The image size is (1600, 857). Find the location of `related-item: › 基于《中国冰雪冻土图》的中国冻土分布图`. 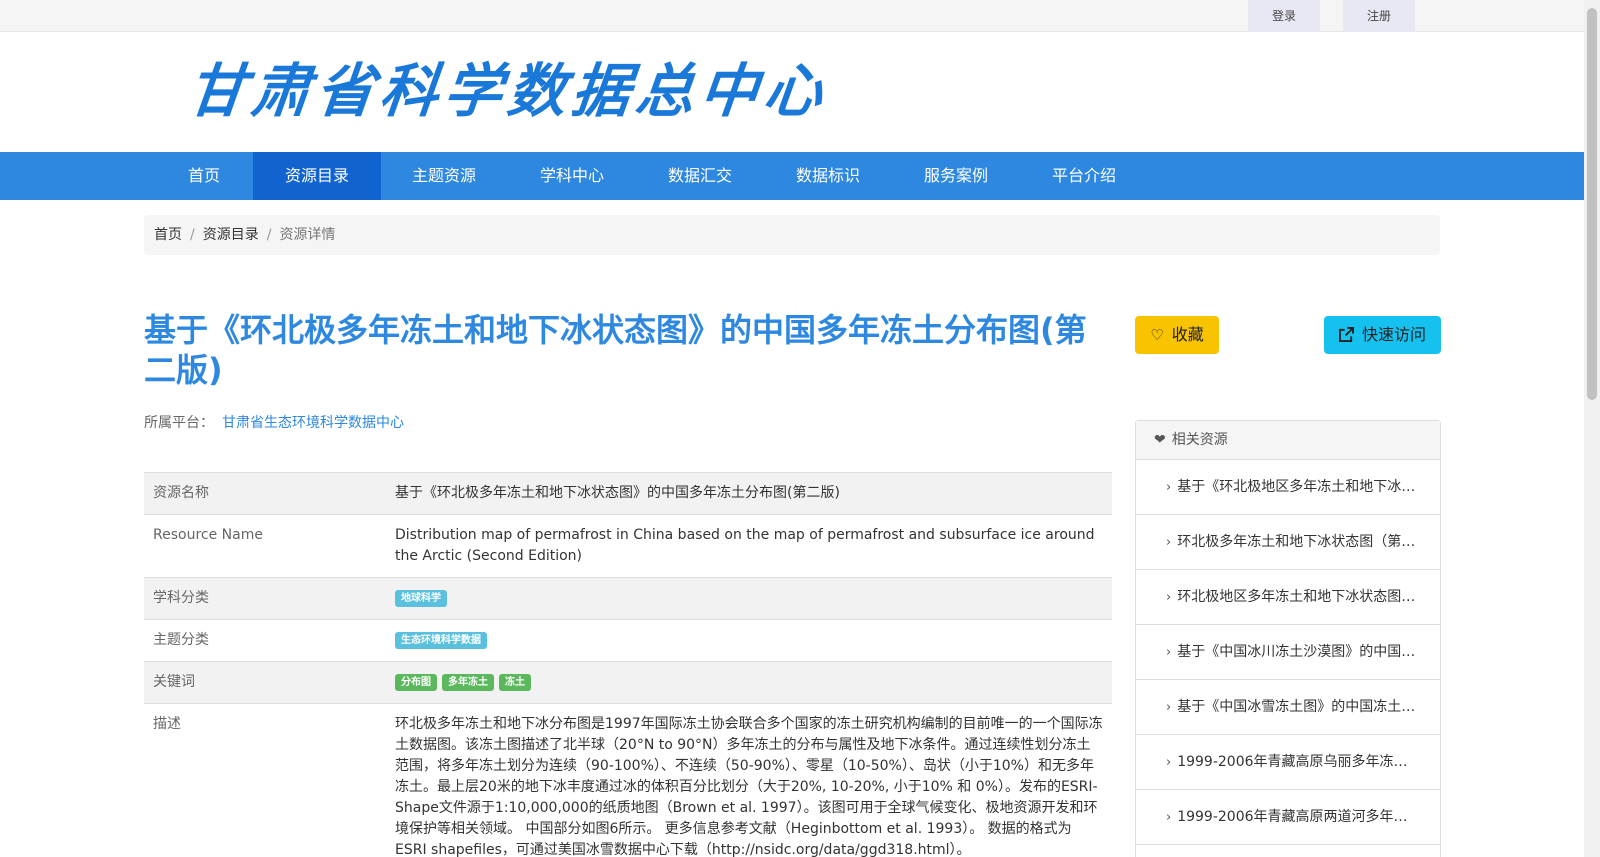

related-item: › 基于《中国冰雪冻土图》的中国冻土分布图 is located at coordinates (1288, 707).